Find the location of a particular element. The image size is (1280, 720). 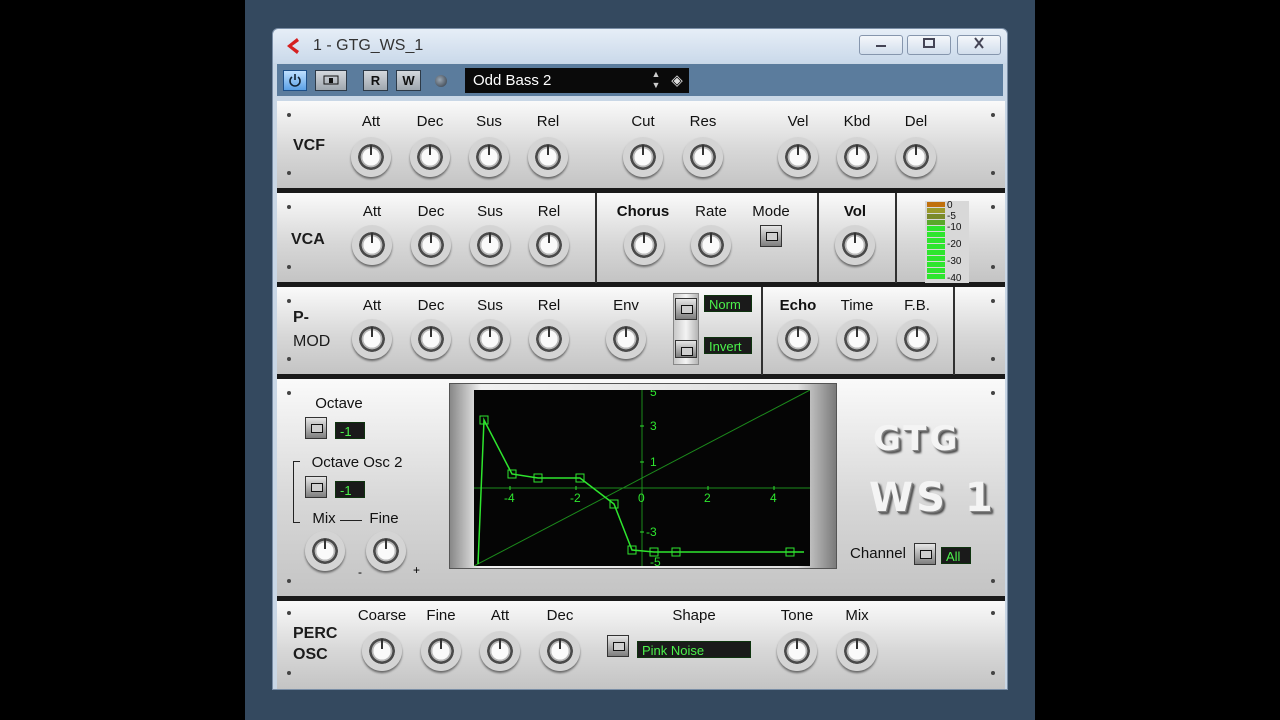

waveshaper-graph: -4 -2 0 2 4 5 3 1 -3 -5 is located at coordinates (642, 477).